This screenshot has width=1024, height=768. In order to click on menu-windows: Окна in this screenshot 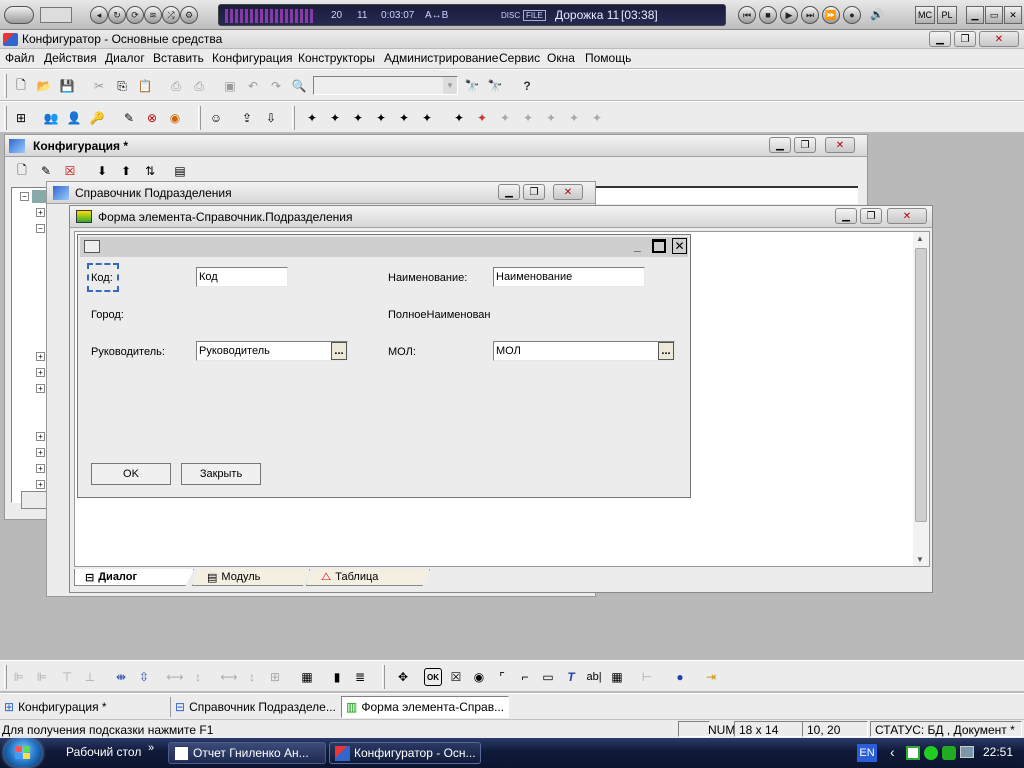, I will do `click(561, 58)`.